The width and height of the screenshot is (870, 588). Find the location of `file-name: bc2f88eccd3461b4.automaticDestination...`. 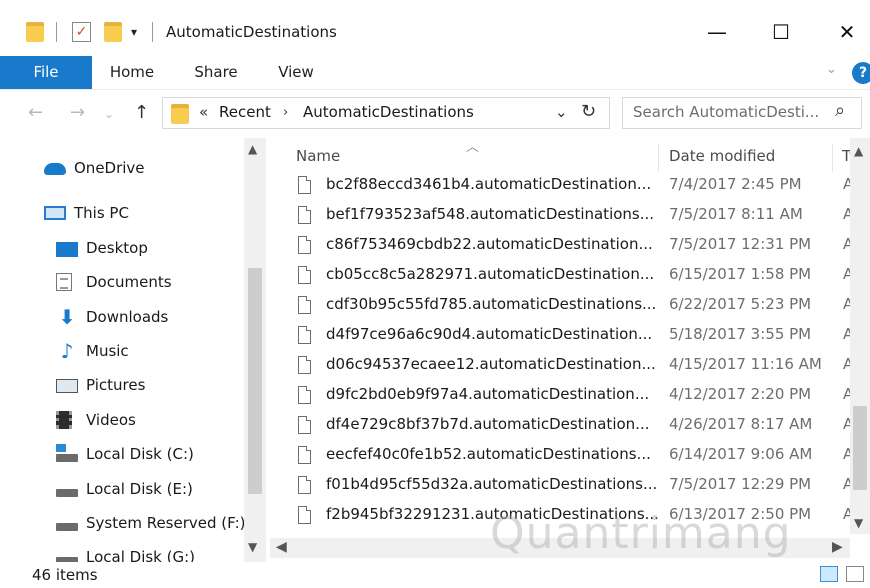

file-name: bc2f88eccd3461b4.automaticDestination... is located at coordinates (489, 184).